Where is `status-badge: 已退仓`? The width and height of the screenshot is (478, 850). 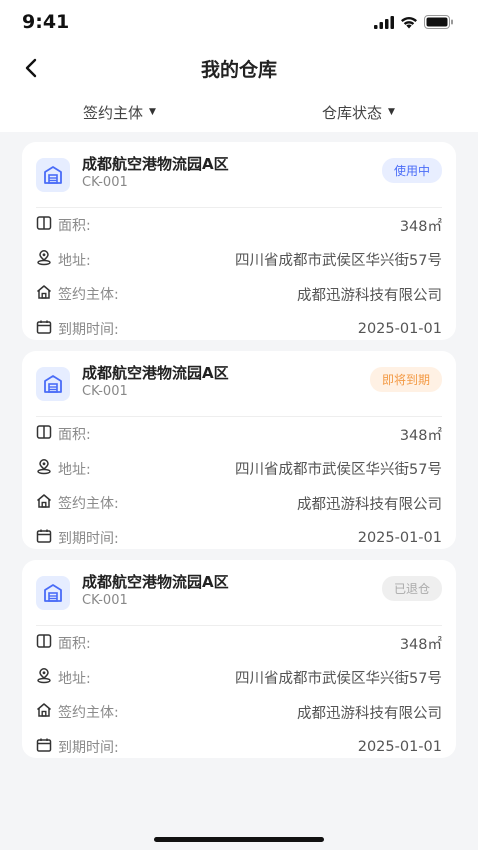
status-badge: 已退仓 is located at coordinates (411, 588).